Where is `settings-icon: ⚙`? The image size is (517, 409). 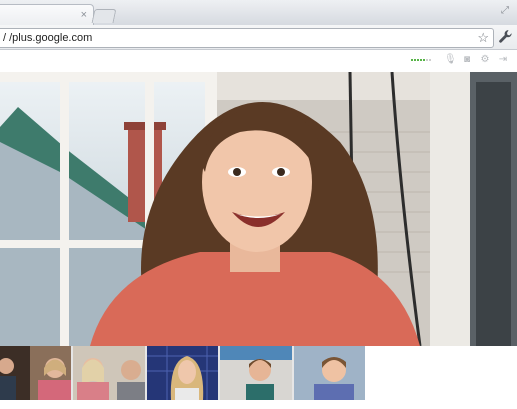
settings-icon: ⚙ is located at coordinates (485, 60).